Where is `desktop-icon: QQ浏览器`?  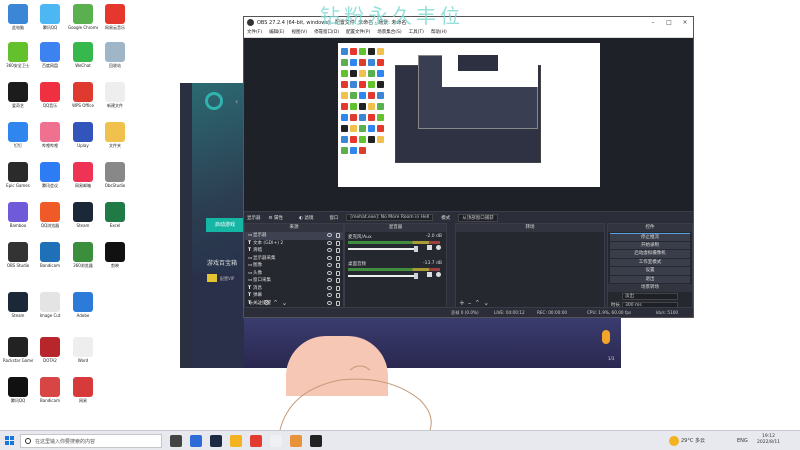 desktop-icon: QQ浏览器 is located at coordinates (50, 218).